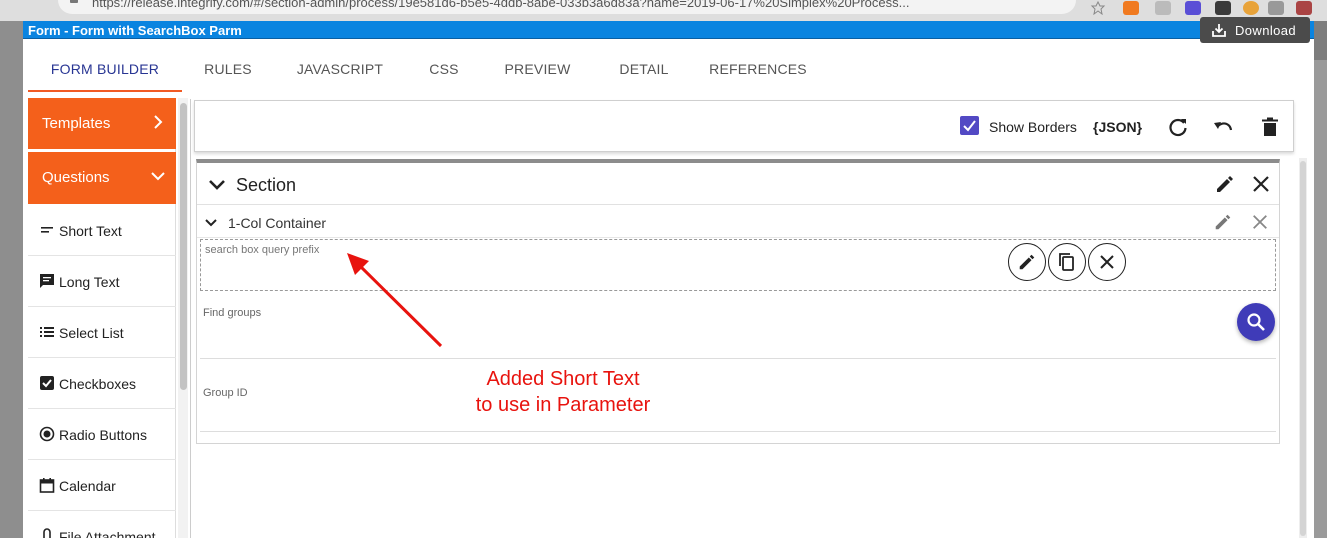 This screenshot has width=1327, height=538. Describe the element at coordinates (232, 313) in the screenshot. I see `field-label: Find groups` at that location.